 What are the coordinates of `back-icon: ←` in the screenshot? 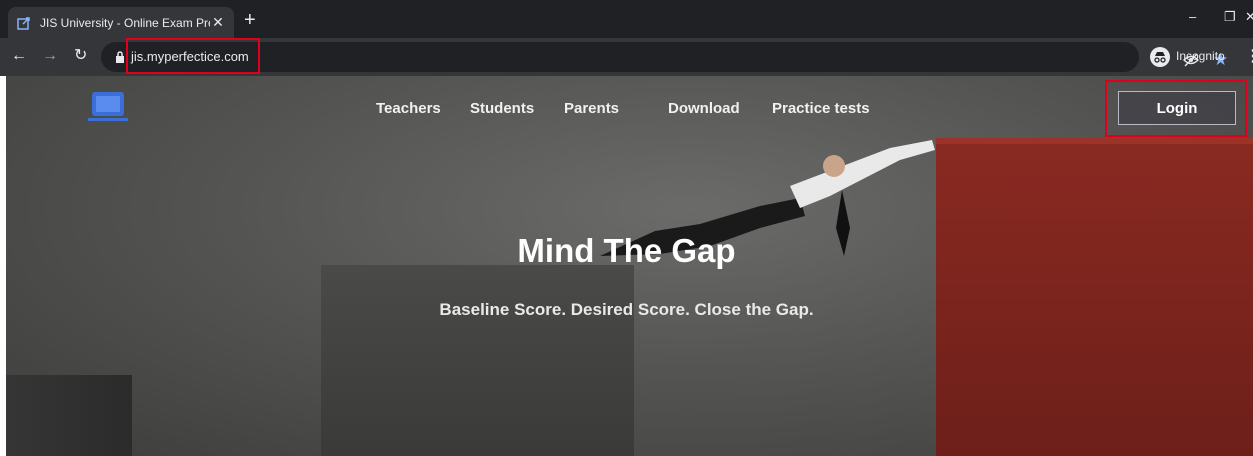 It's located at (19, 56).